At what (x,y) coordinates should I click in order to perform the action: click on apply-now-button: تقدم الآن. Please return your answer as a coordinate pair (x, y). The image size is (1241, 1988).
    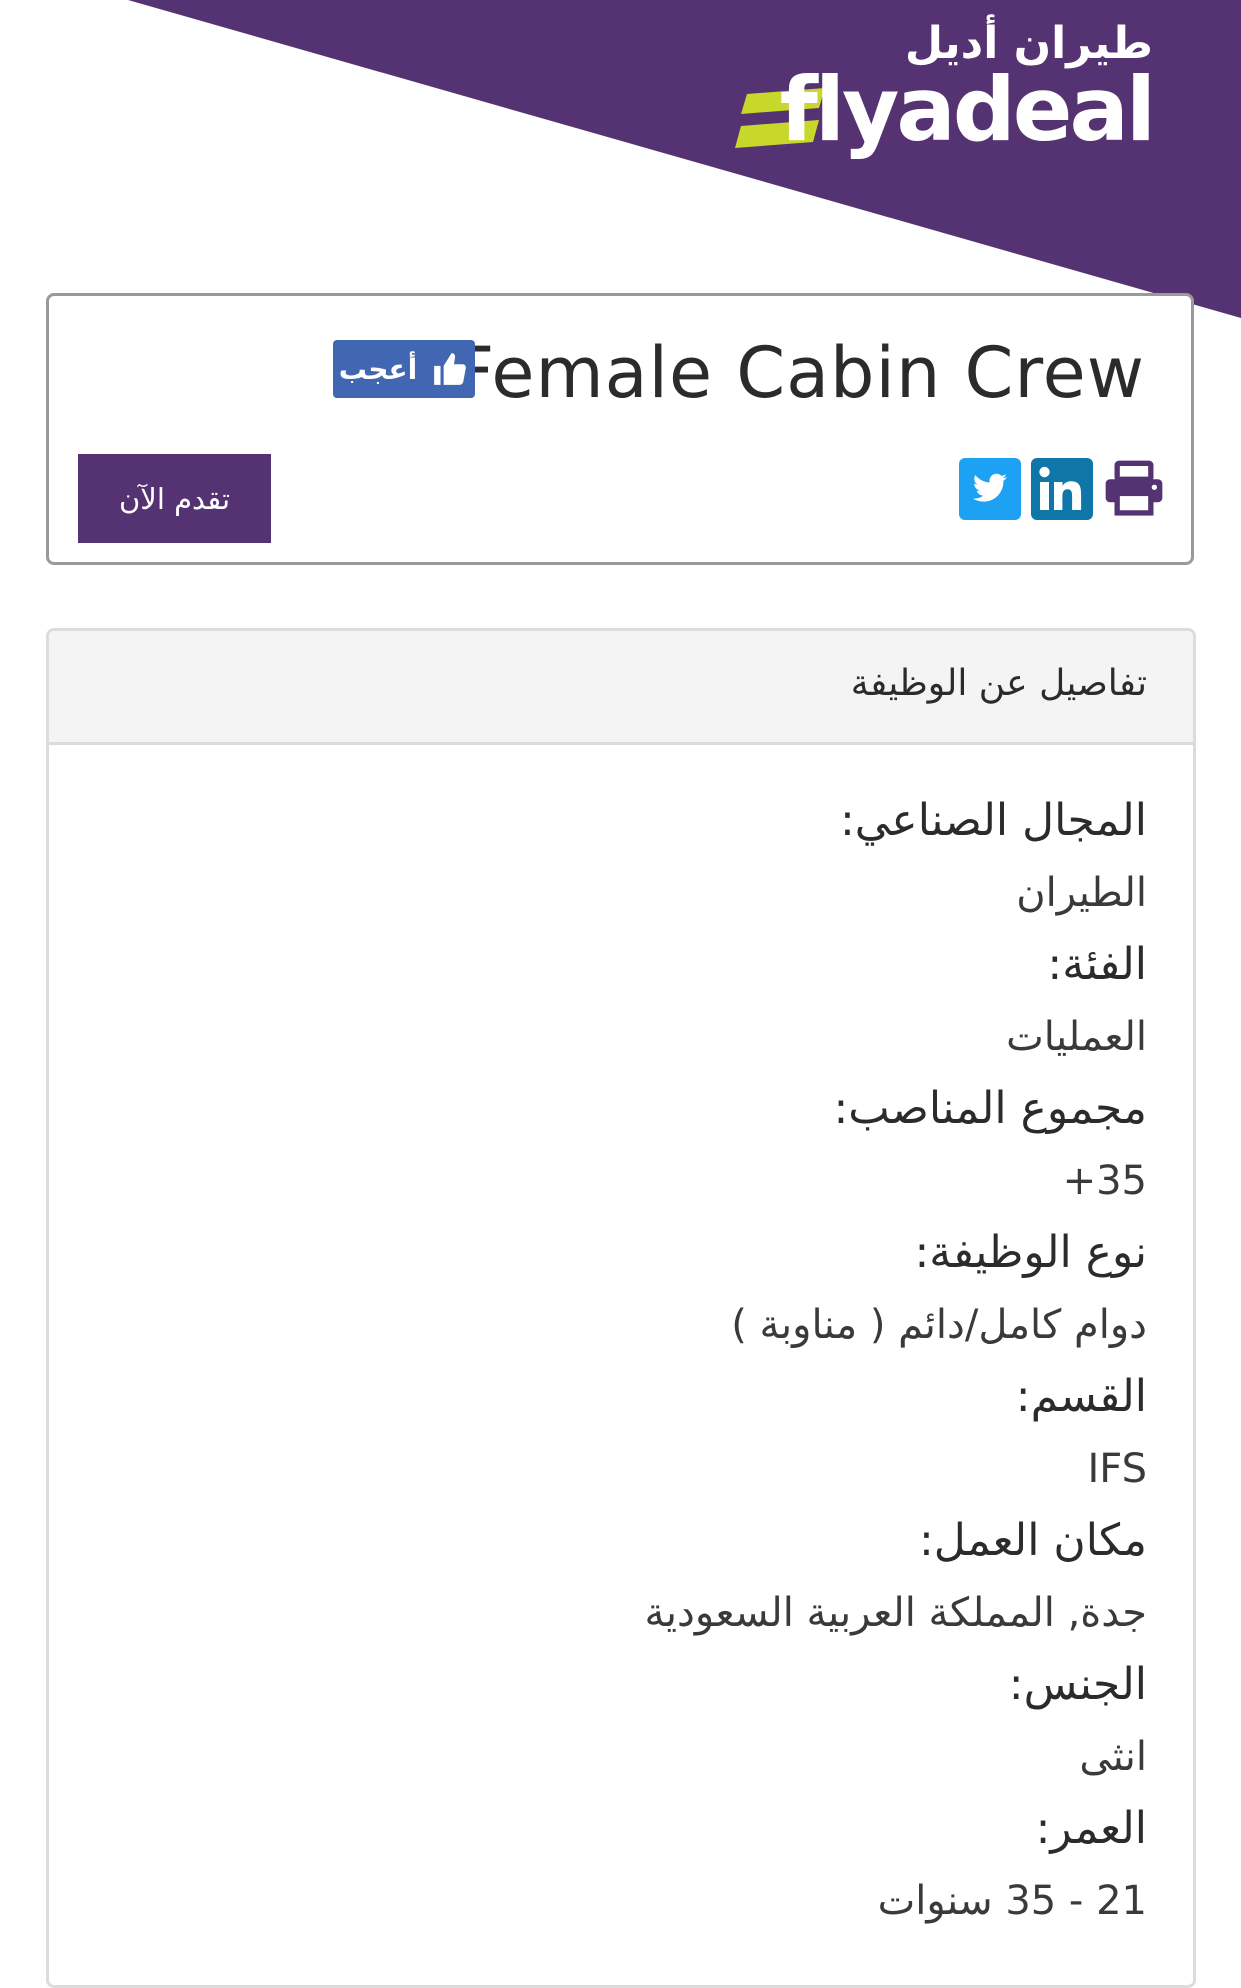
    Looking at the image, I should click on (174, 498).